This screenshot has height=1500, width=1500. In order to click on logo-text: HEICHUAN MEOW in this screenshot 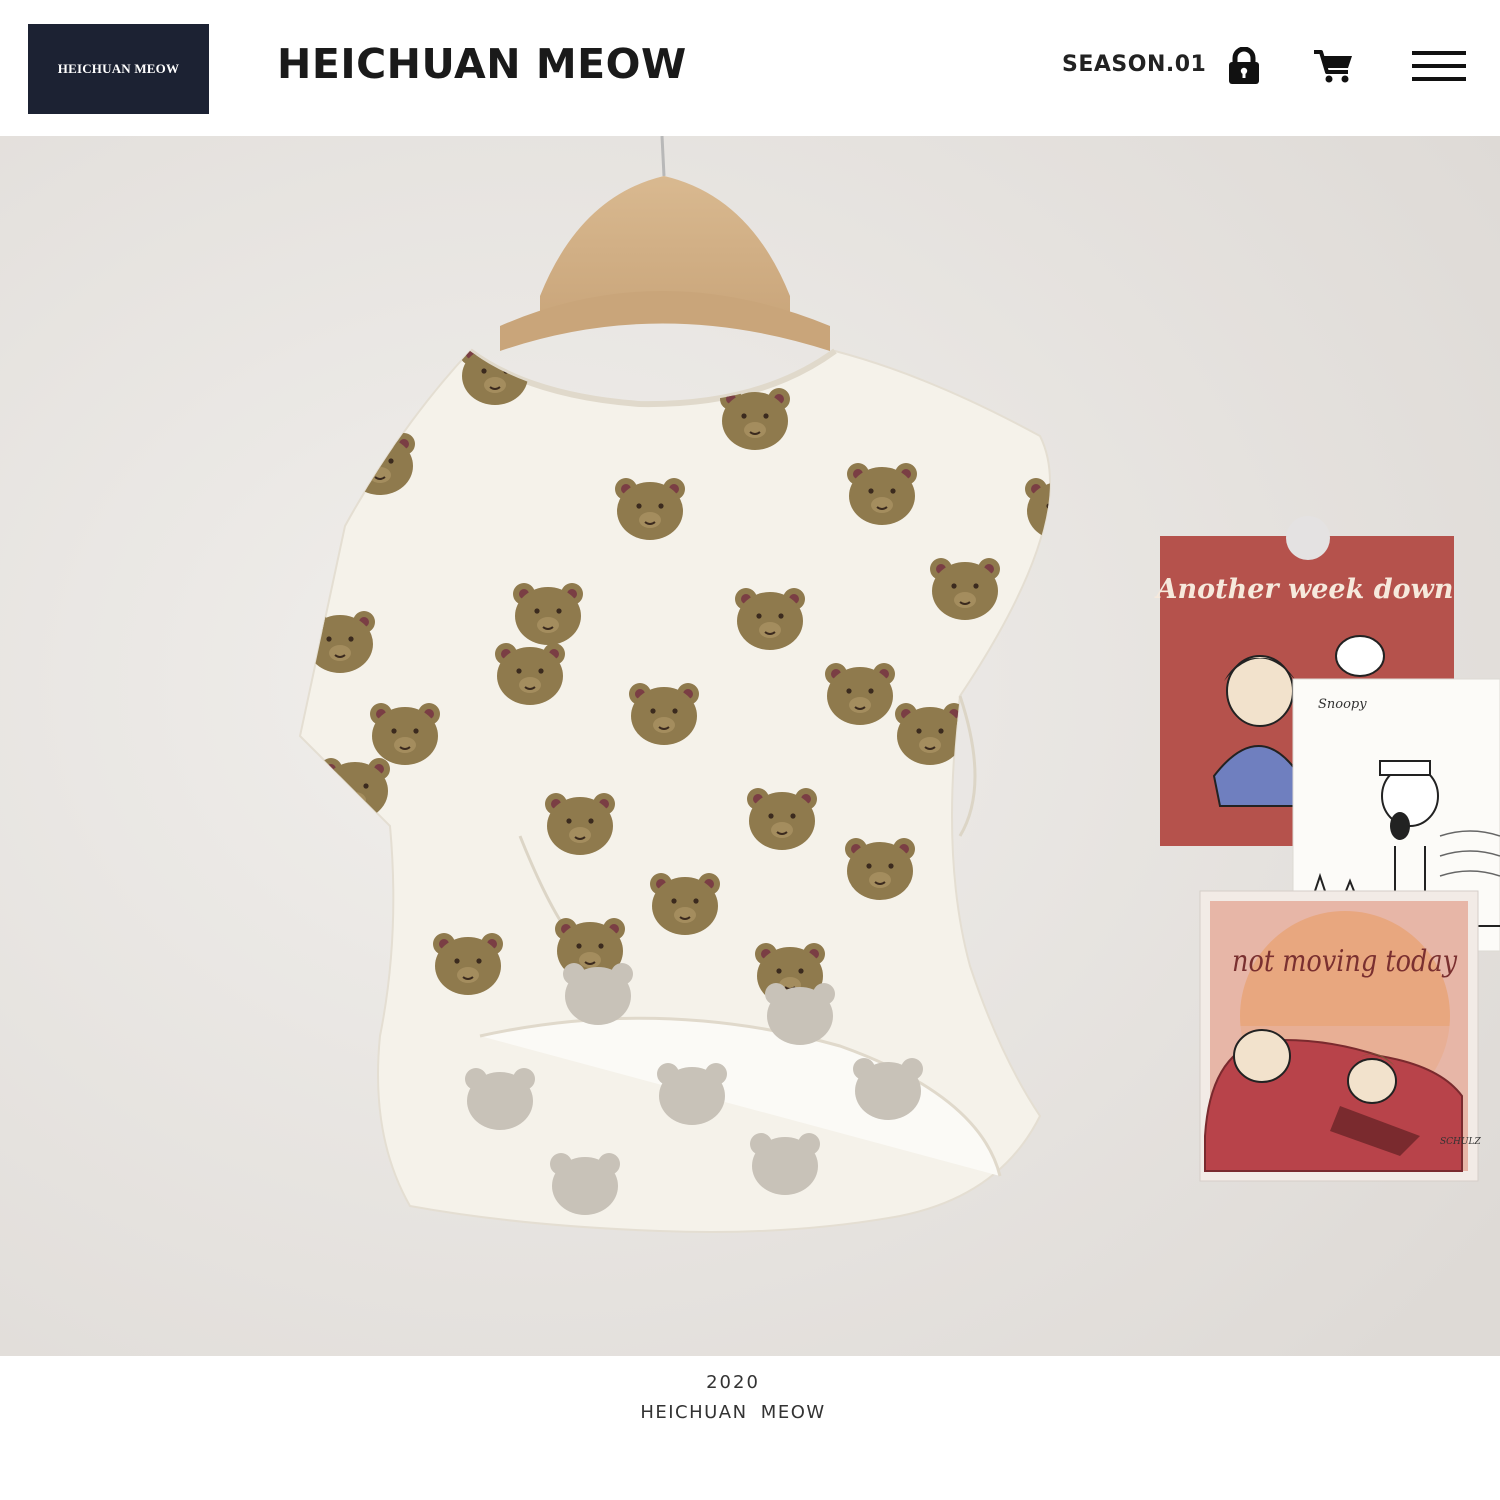, I will do `click(118, 68)`.